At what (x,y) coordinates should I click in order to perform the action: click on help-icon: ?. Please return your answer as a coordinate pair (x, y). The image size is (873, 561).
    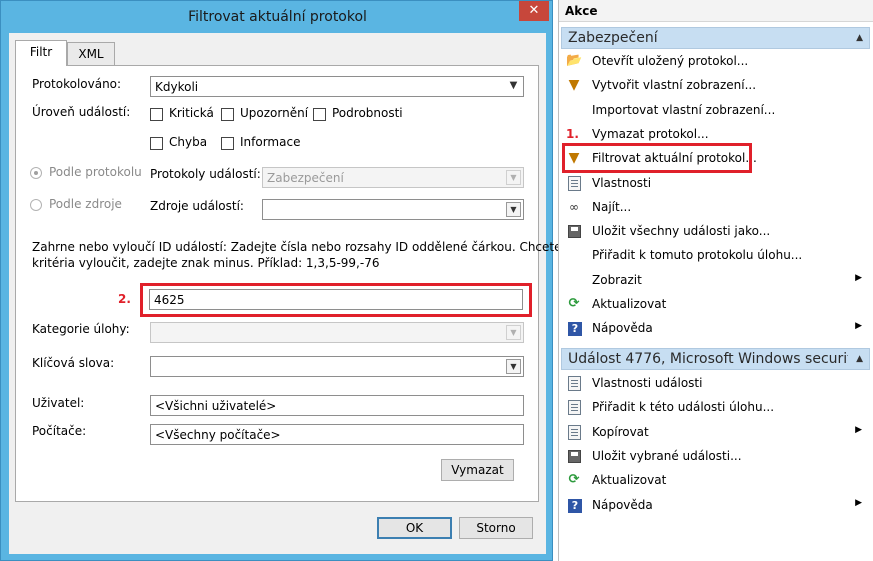
    Looking at the image, I should click on (575, 329).